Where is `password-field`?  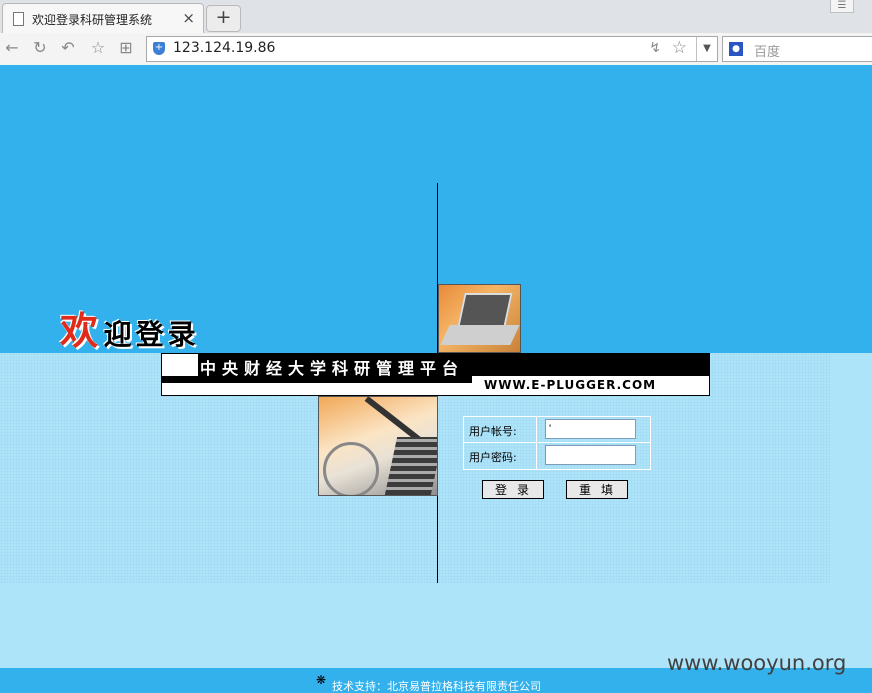
password-field is located at coordinates (590, 455).